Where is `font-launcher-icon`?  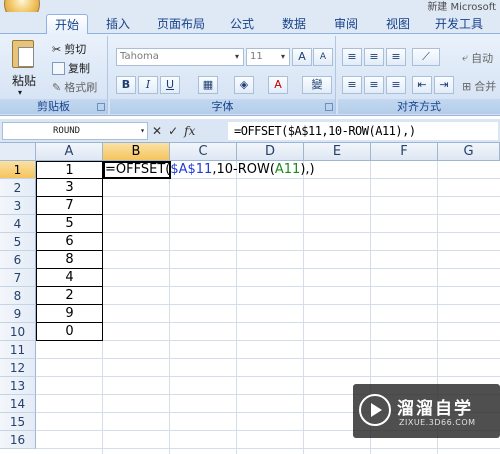 font-launcher-icon is located at coordinates (329, 107).